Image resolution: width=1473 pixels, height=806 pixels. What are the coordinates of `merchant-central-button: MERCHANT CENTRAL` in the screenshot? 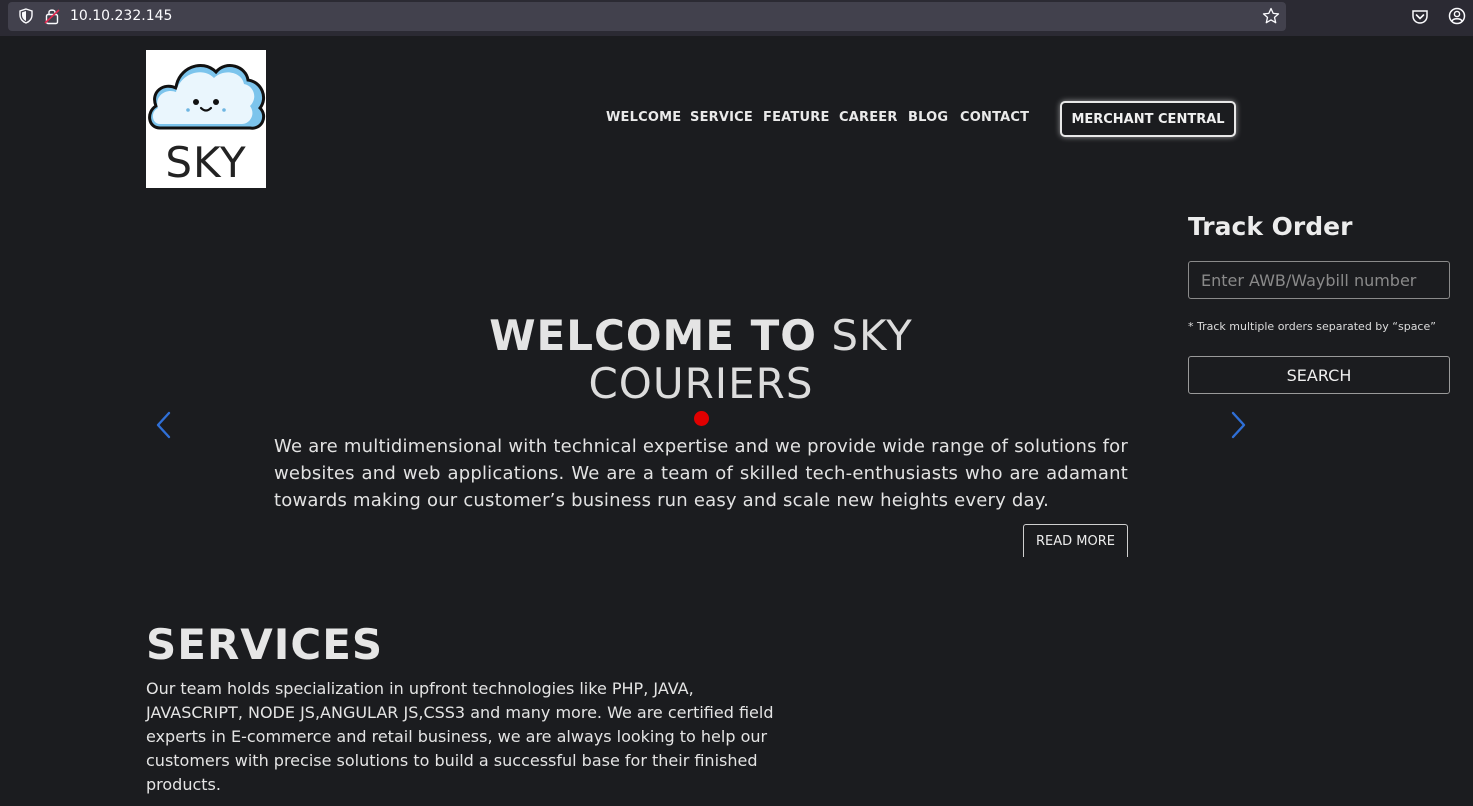 It's located at (1148, 119).